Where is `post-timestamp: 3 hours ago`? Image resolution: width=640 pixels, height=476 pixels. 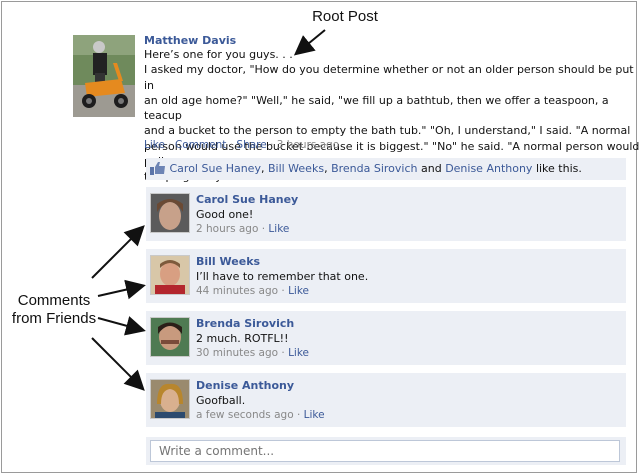 post-timestamp: 3 hours ago is located at coordinates (308, 145).